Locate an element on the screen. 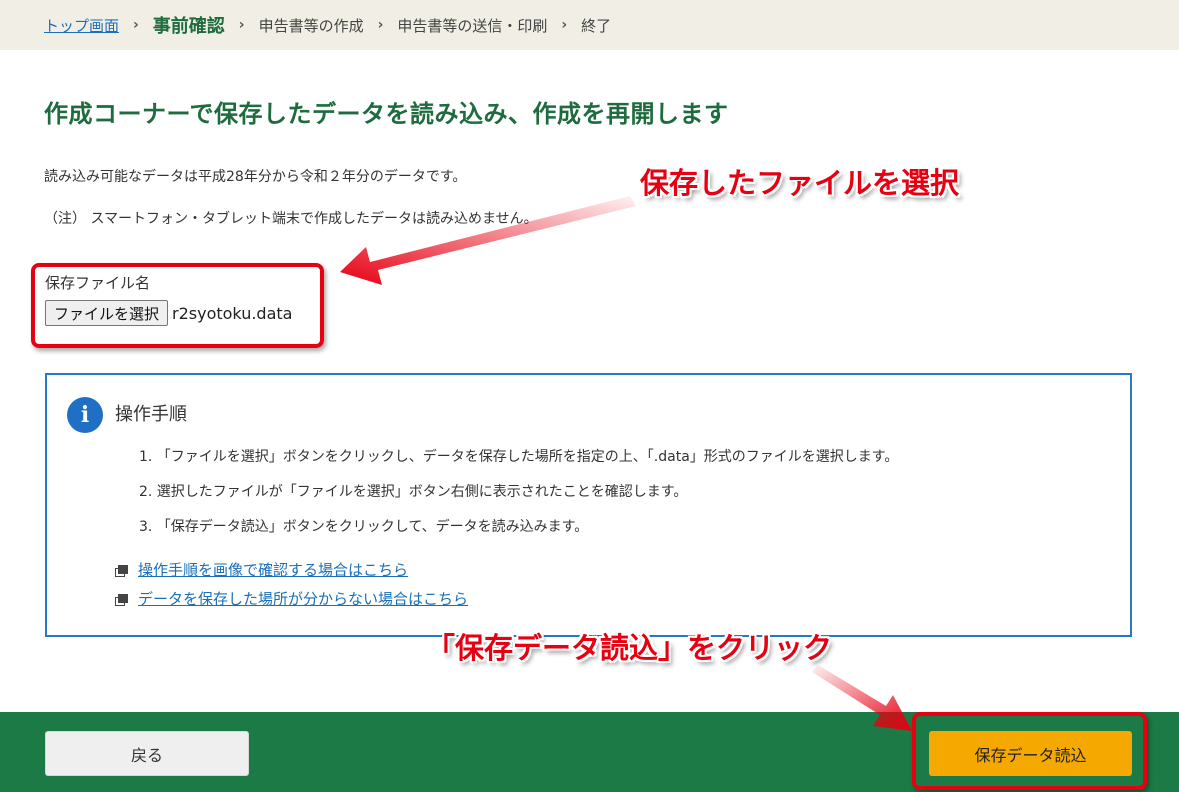  breadcrumb: トップ画面 › 事前確認 › 申告書等の作成 › 申告書等の送信・印刷 › 終了 is located at coordinates (589, 25).